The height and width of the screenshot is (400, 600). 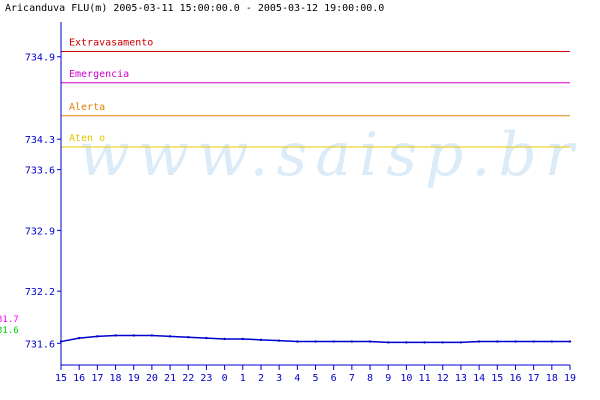 I want to click on x-tick-label: 0, so click(x=225, y=378).